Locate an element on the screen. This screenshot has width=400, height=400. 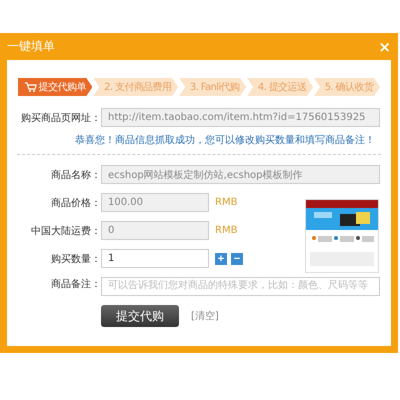
step-tab: 5. 确认收货 is located at coordinates (347, 87).